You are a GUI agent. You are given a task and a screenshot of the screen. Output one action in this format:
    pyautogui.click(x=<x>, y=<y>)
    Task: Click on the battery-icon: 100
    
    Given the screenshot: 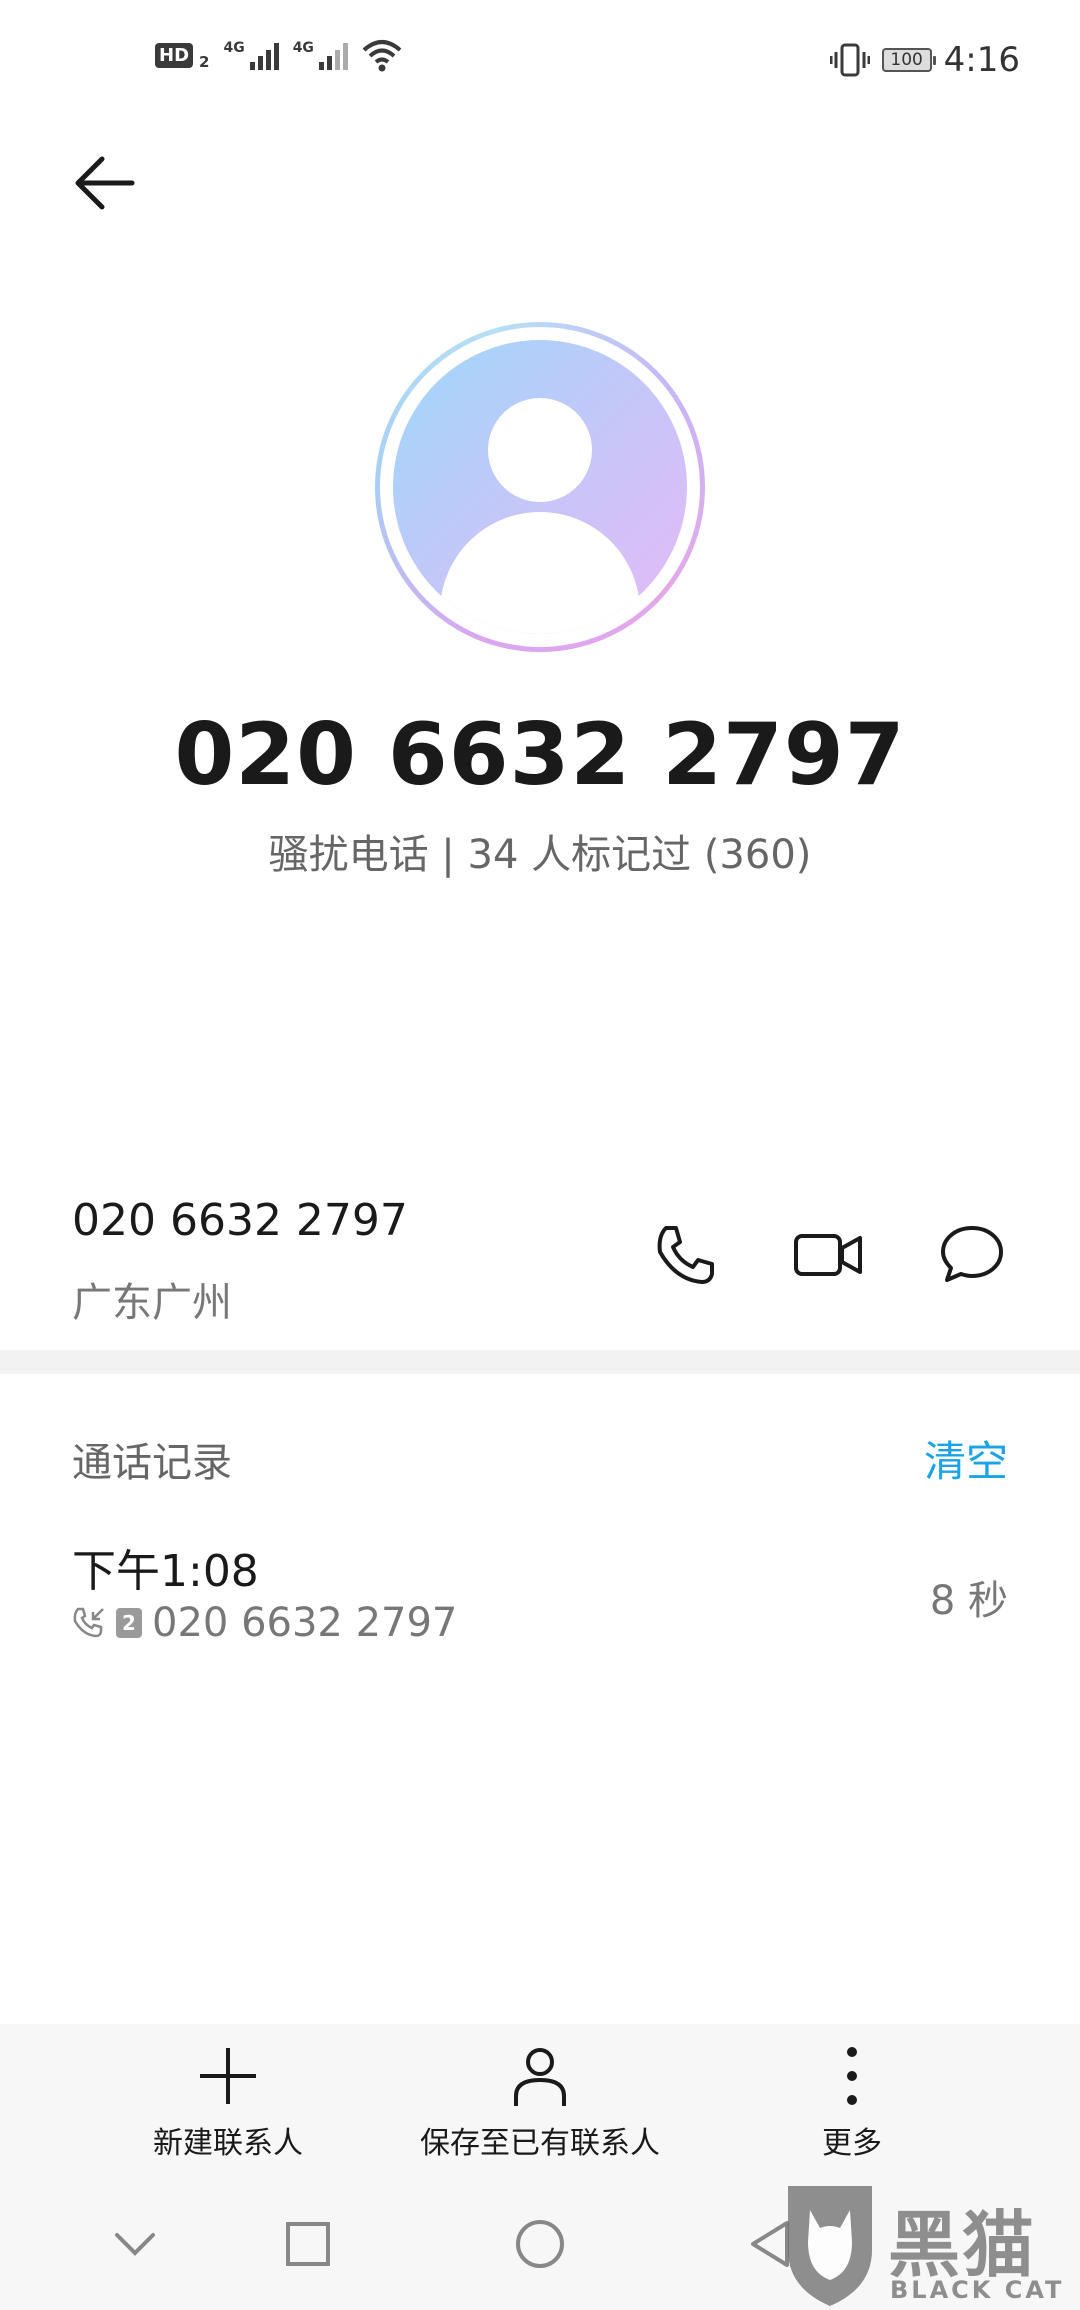 What is the action you would take?
    pyautogui.click(x=908, y=60)
    